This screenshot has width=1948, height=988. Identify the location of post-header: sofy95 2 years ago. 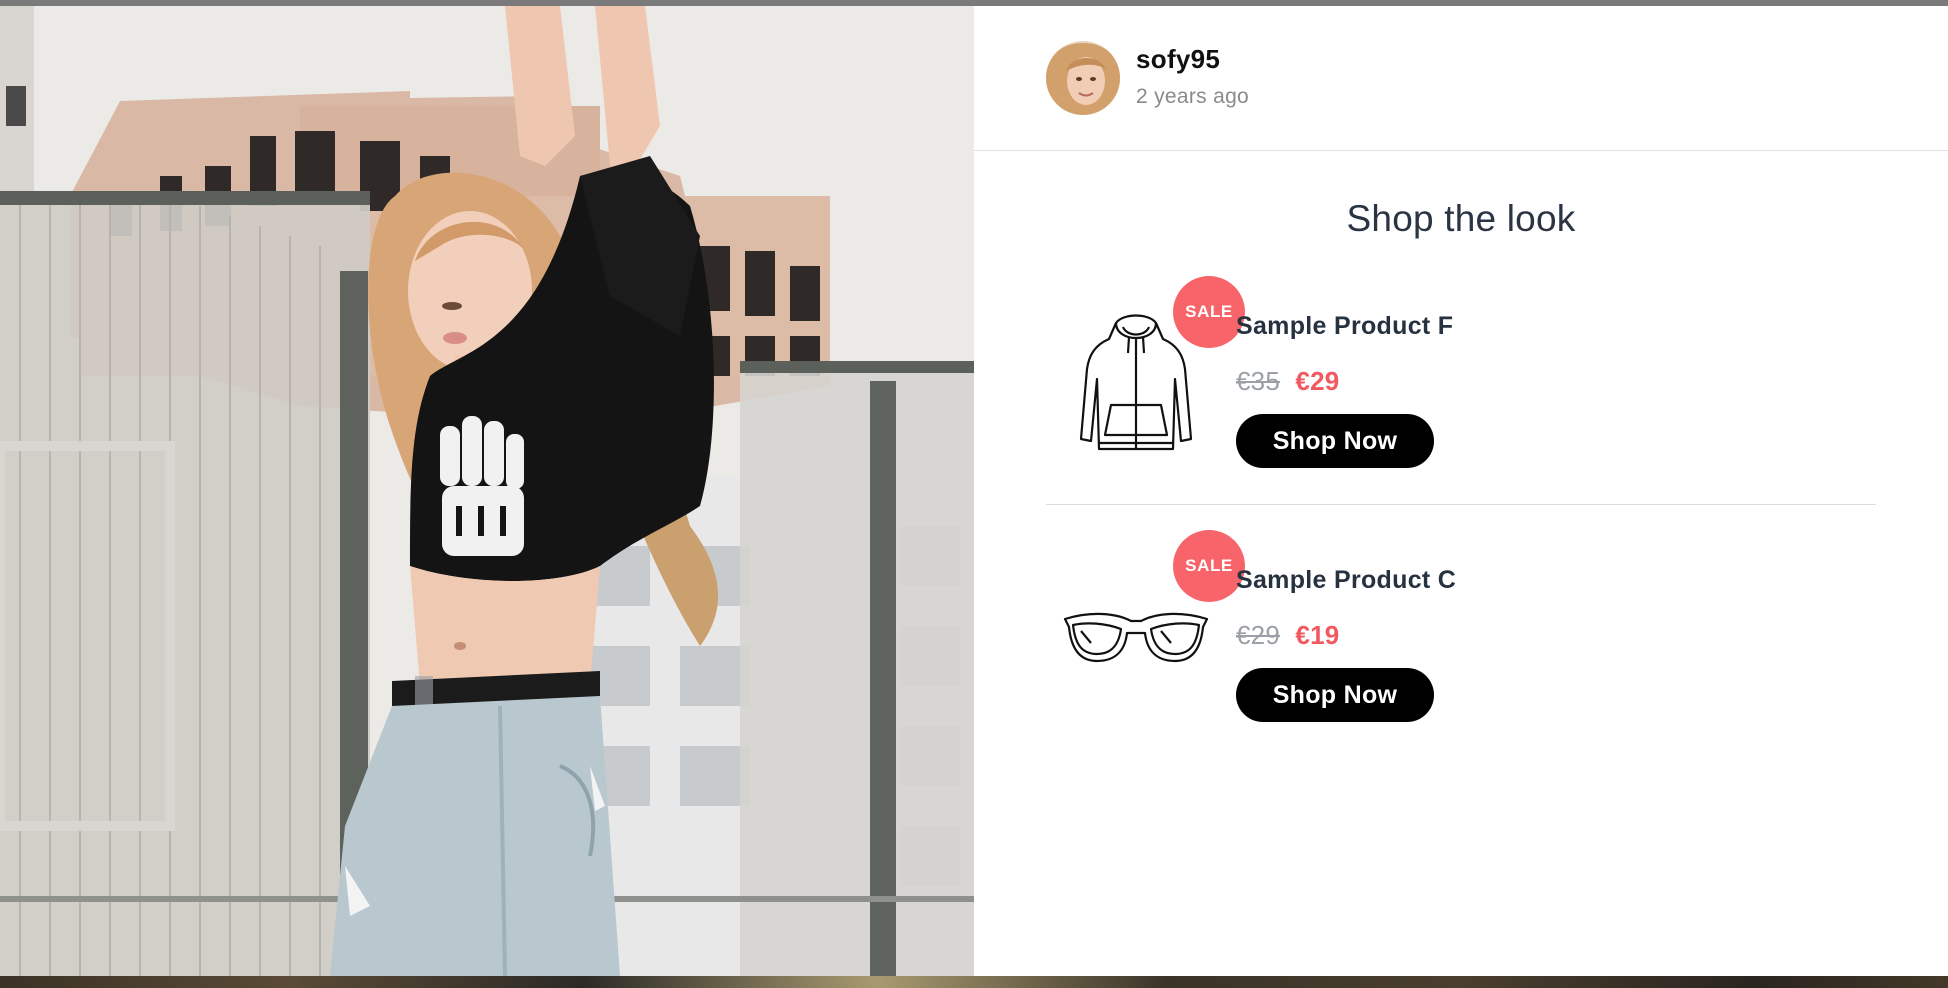
(1461, 78).